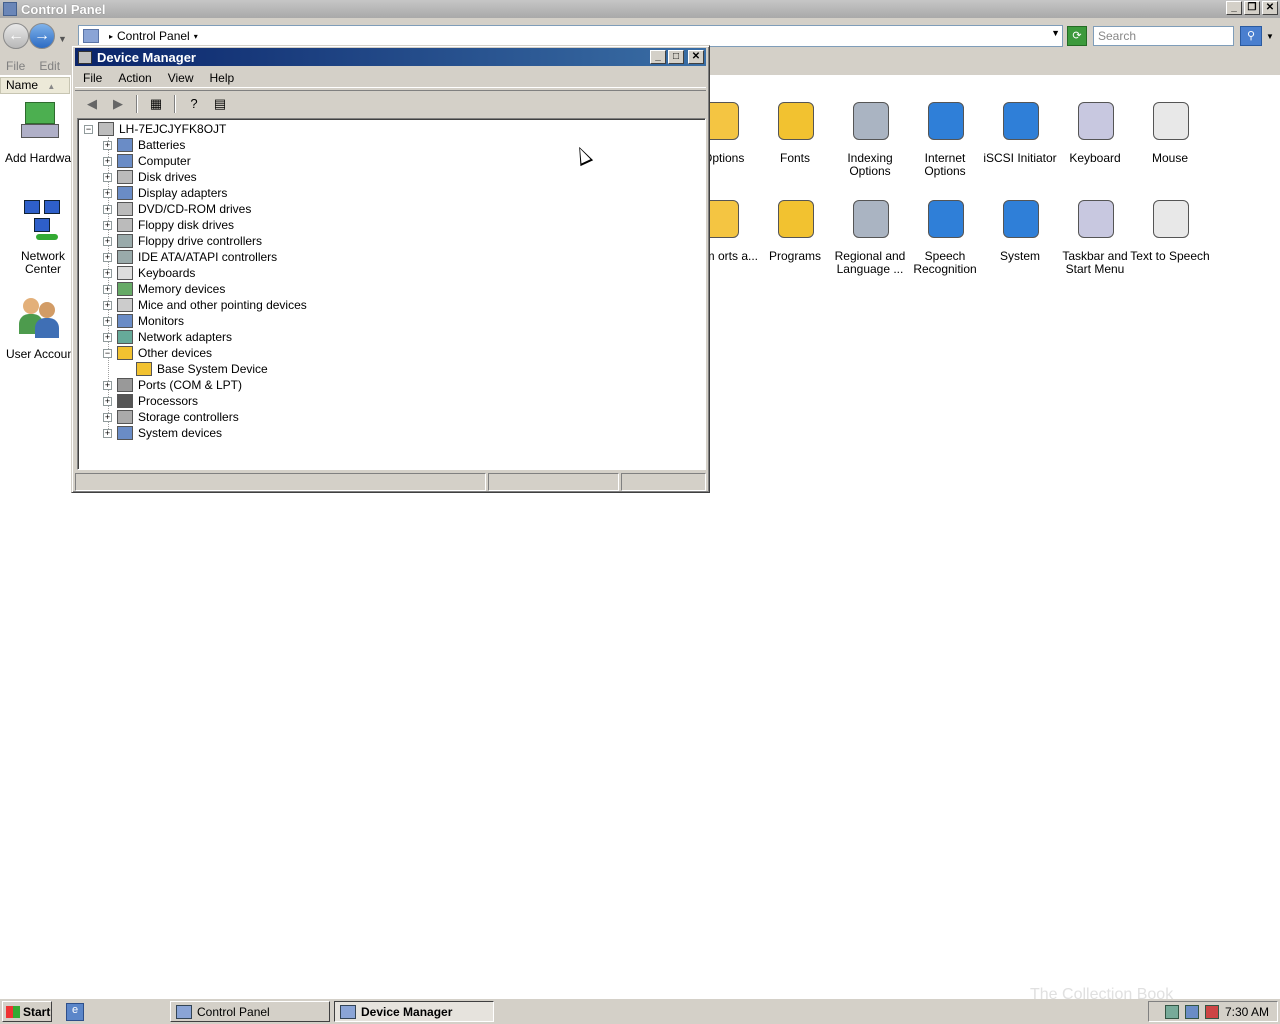  Describe the element at coordinates (22, 85) in the screenshot. I see `column-name-label: Name` at that location.